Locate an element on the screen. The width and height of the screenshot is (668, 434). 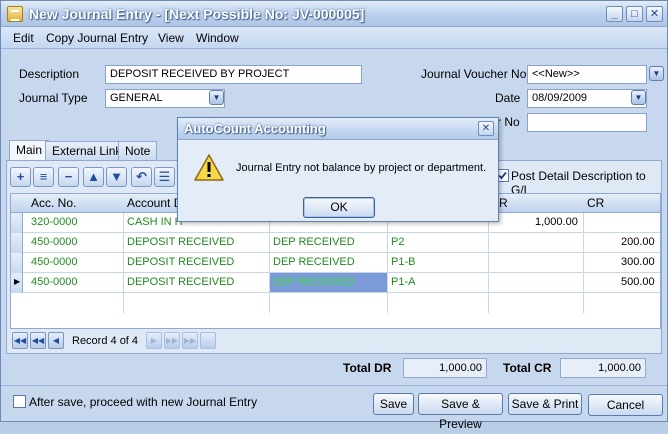
cell-acc-no: 320-0000 is located at coordinates (54, 222).